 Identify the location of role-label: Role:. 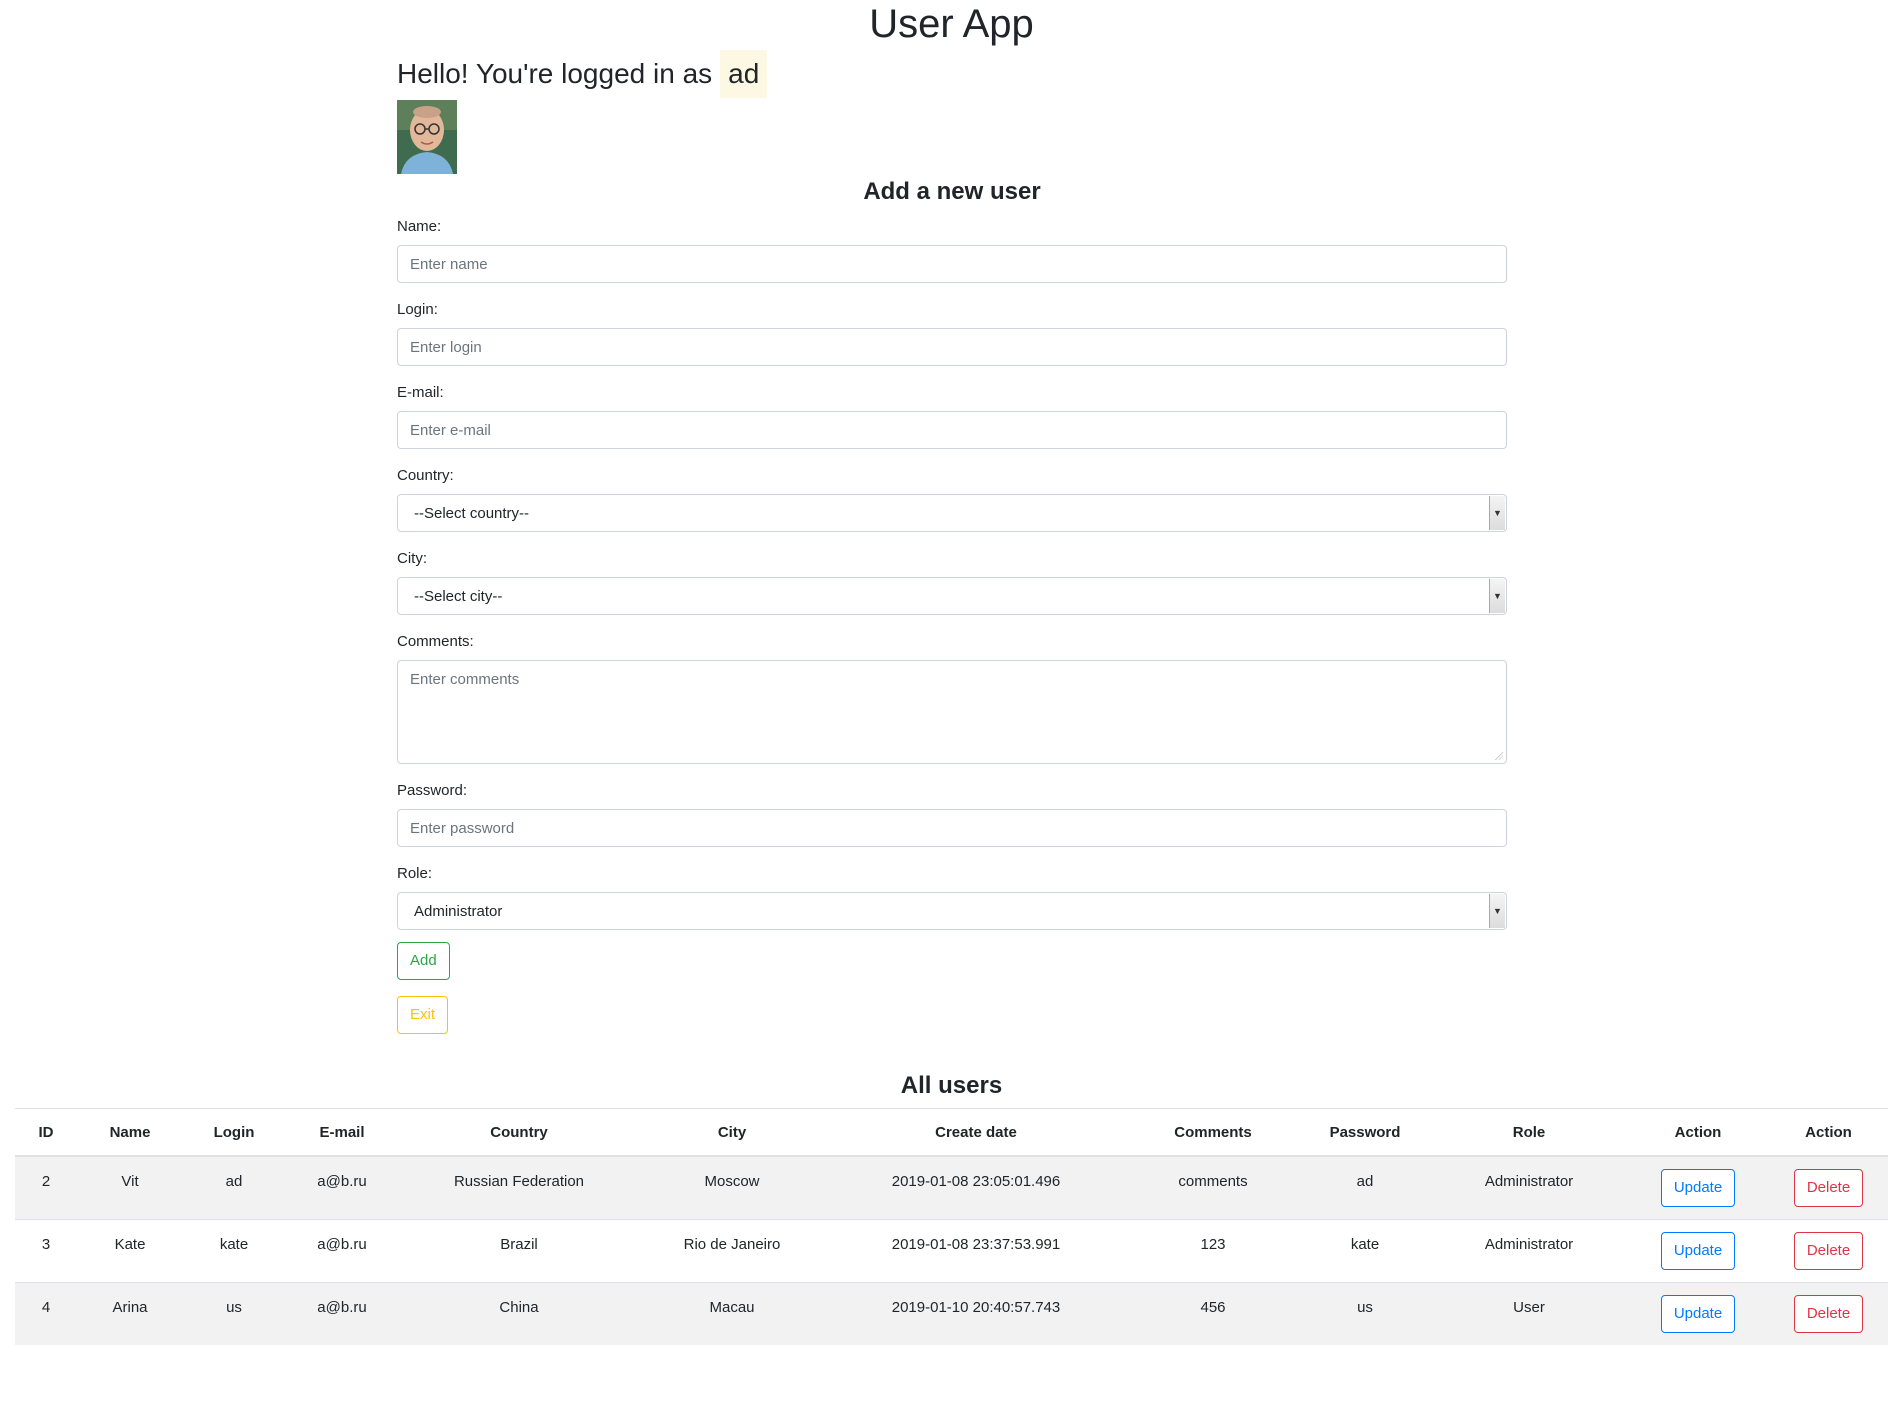
(415, 873).